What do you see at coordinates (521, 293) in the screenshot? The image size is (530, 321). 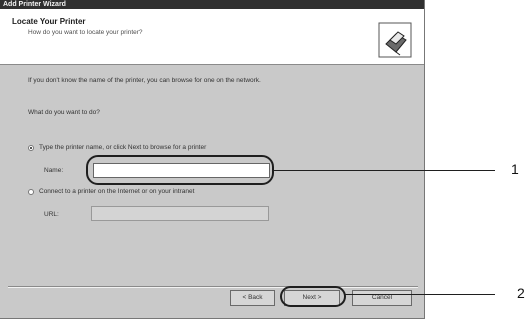 I see `callout-number-2: 2` at bounding box center [521, 293].